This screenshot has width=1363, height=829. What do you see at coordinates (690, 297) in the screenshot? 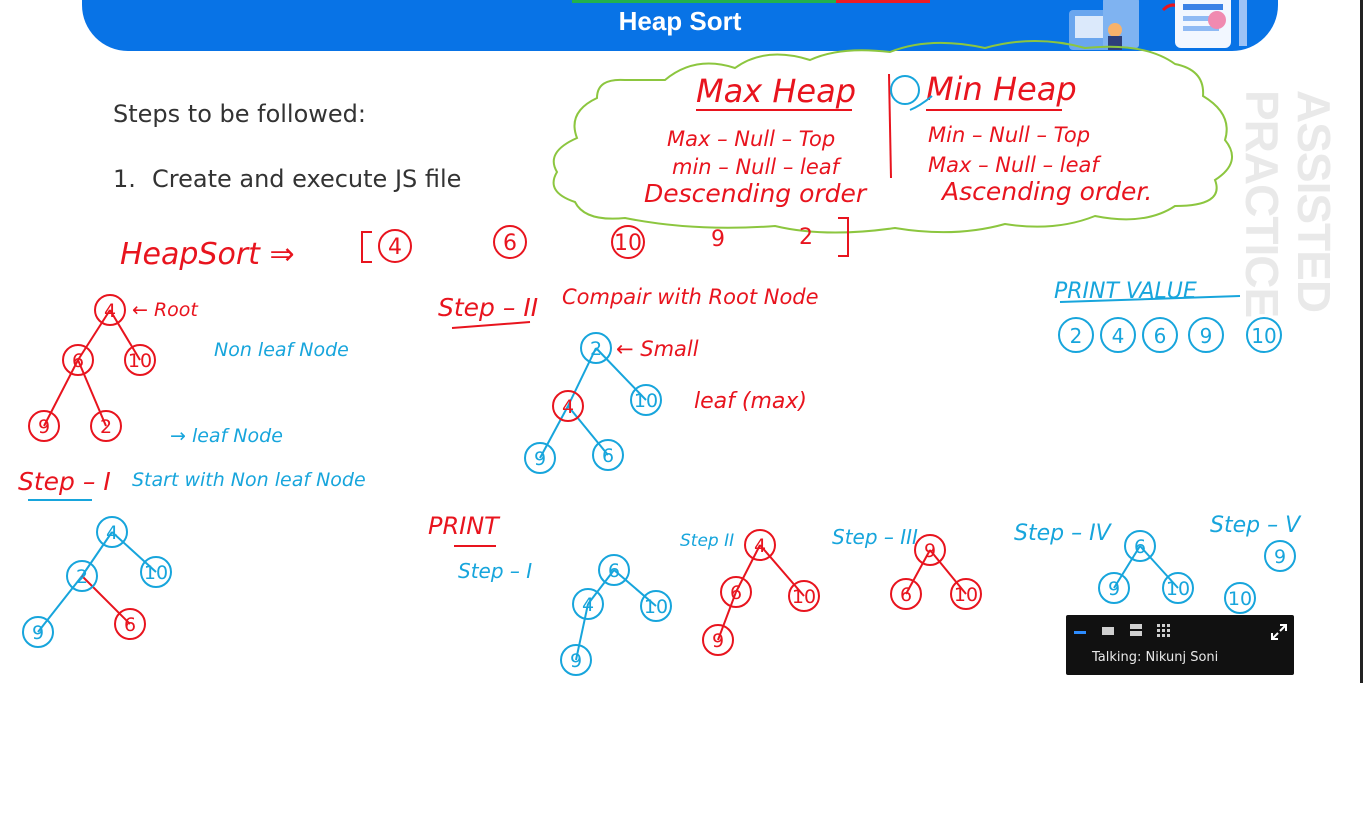
I see `step2-text: Compair with Root Node` at bounding box center [690, 297].